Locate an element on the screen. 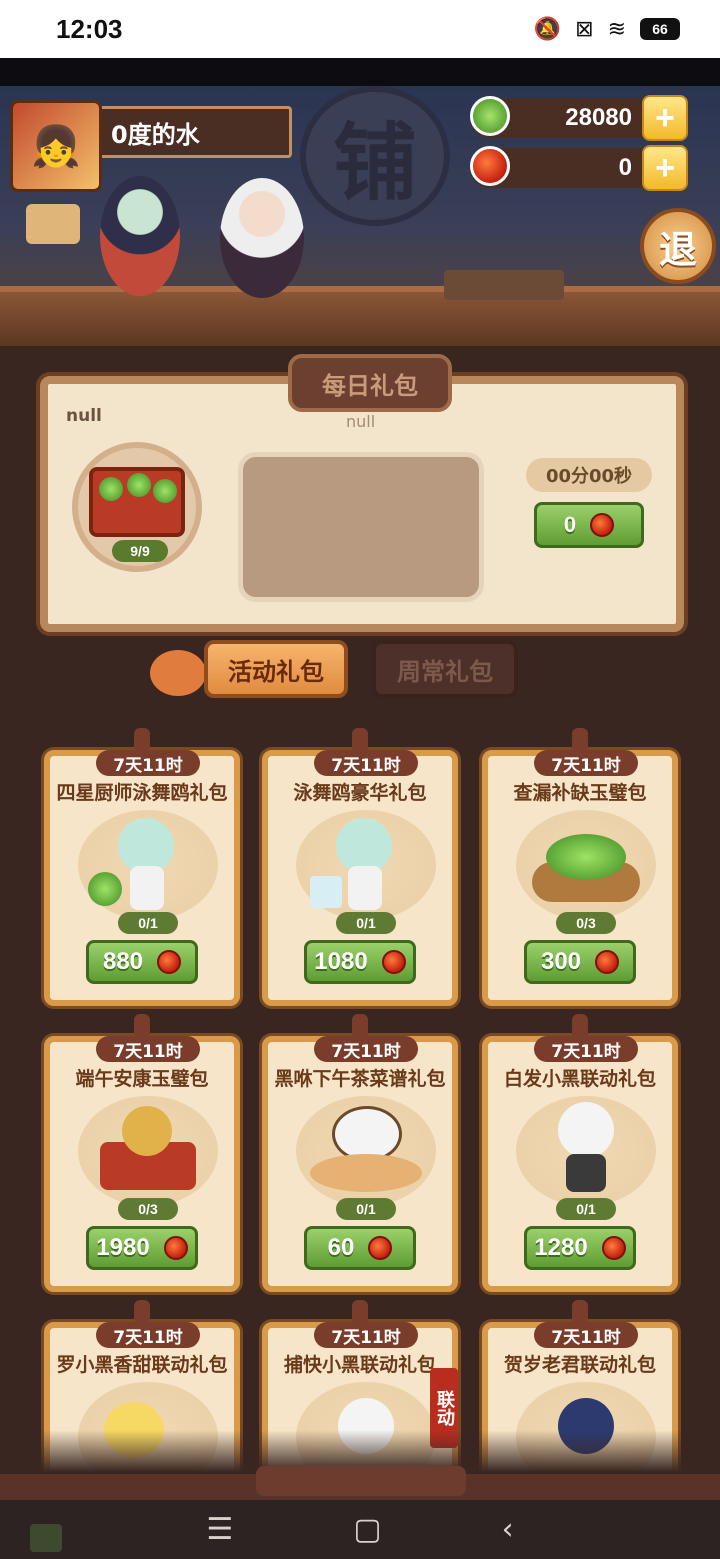 The height and width of the screenshot is (1559, 720). pack-card: 7天11时 白发小黑联动礼包 0/1 1280 is located at coordinates (580, 1153).